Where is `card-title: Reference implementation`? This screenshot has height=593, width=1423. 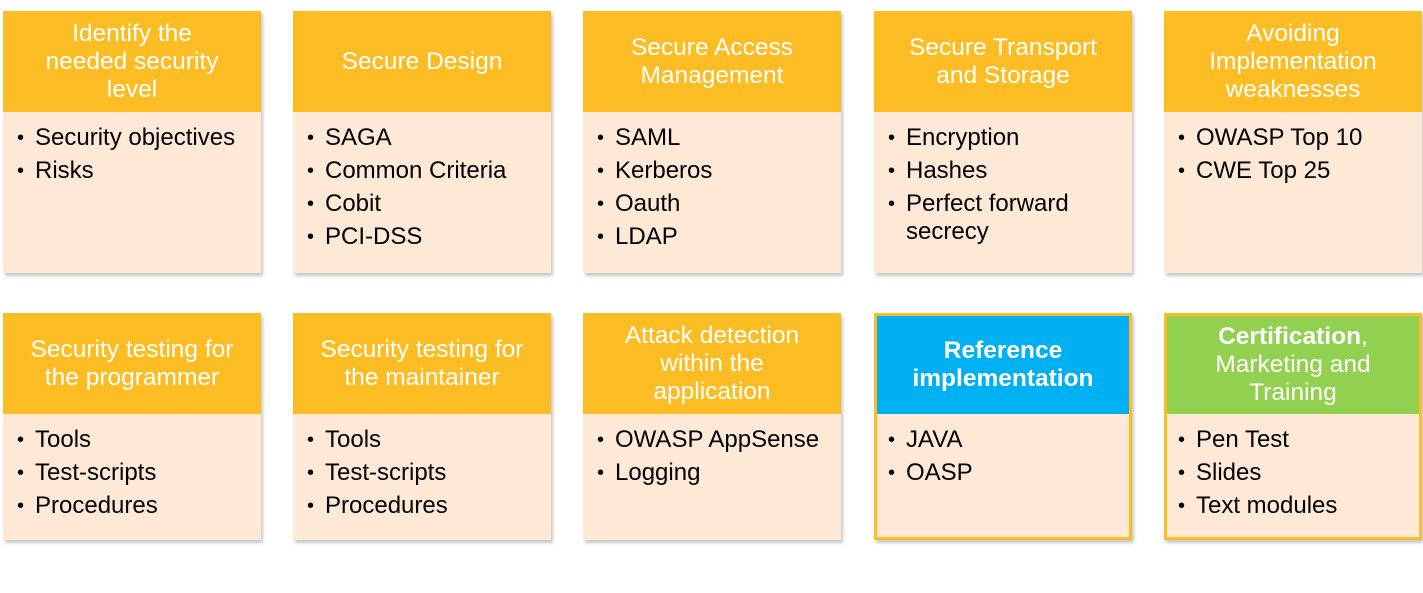 card-title: Reference implementation is located at coordinates (1003, 363).